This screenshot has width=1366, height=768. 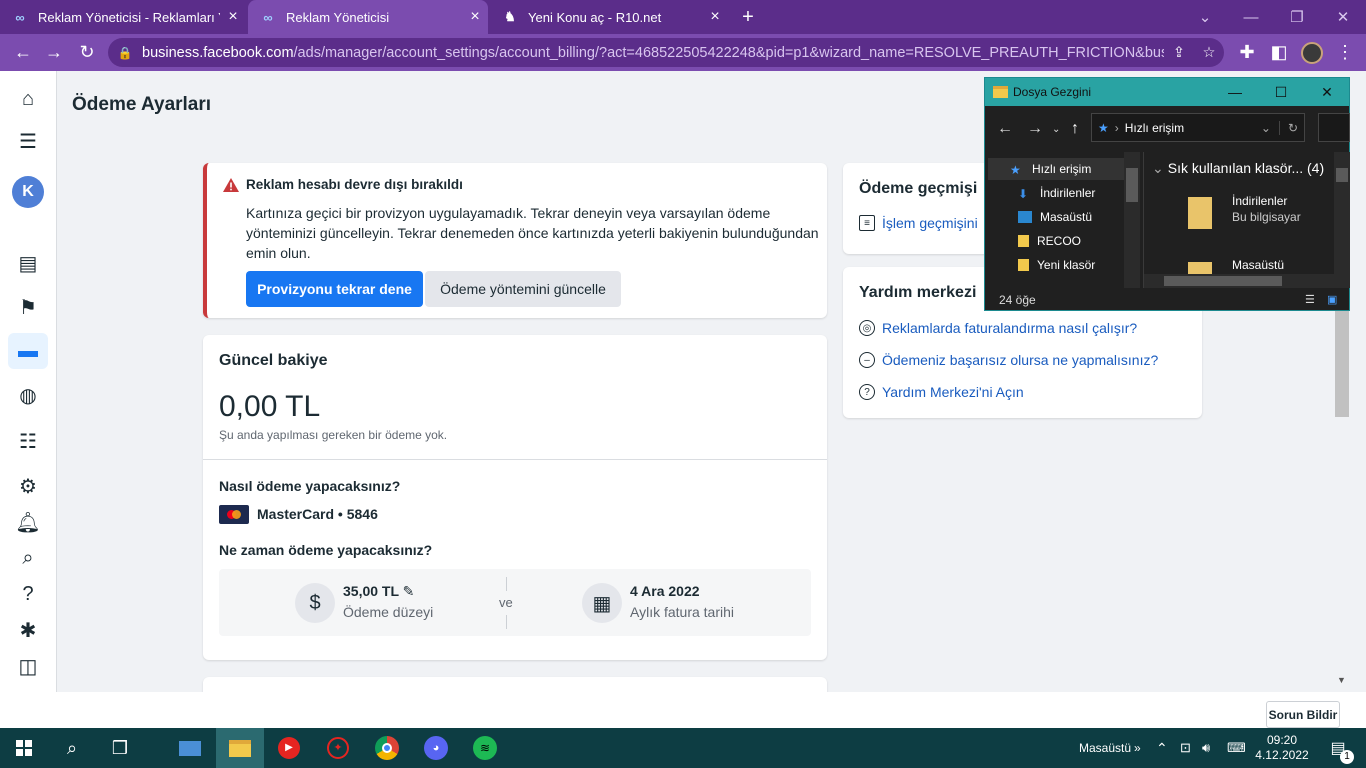 What do you see at coordinates (28, 99) in the screenshot?
I see `home-icon: ⌂` at bounding box center [28, 99].